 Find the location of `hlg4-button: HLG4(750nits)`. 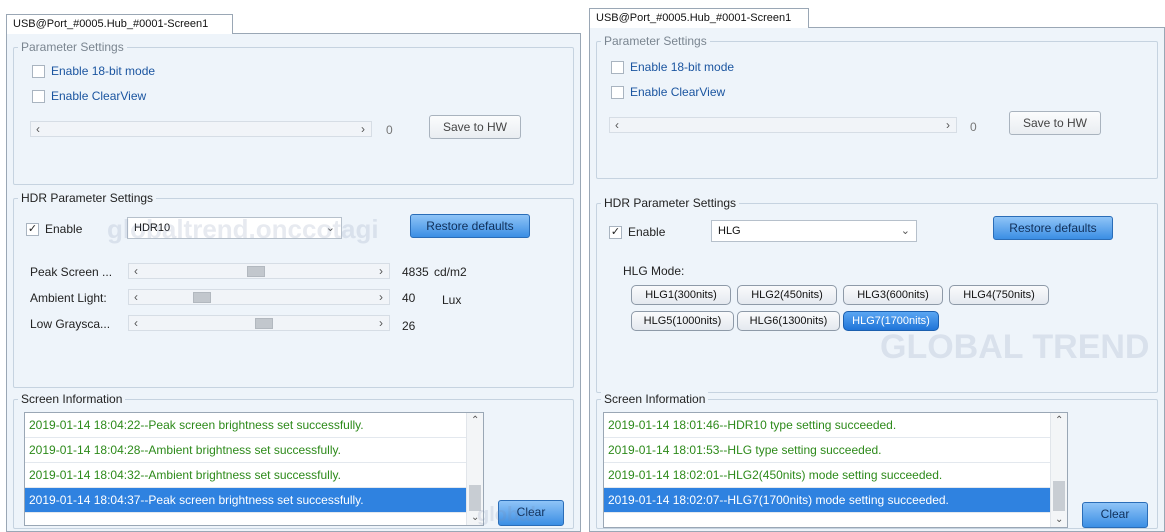

hlg4-button: HLG4(750nits) is located at coordinates (999, 295).